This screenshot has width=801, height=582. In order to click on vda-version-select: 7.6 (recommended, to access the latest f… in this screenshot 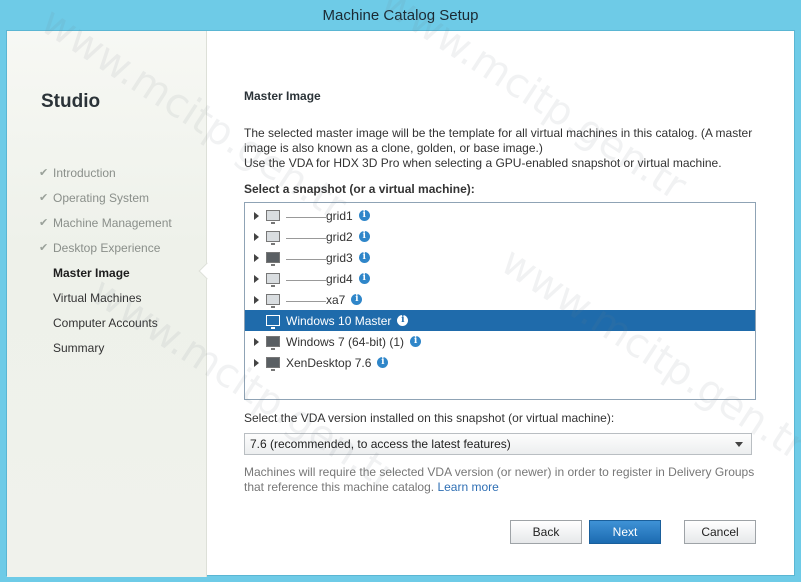, I will do `click(498, 444)`.